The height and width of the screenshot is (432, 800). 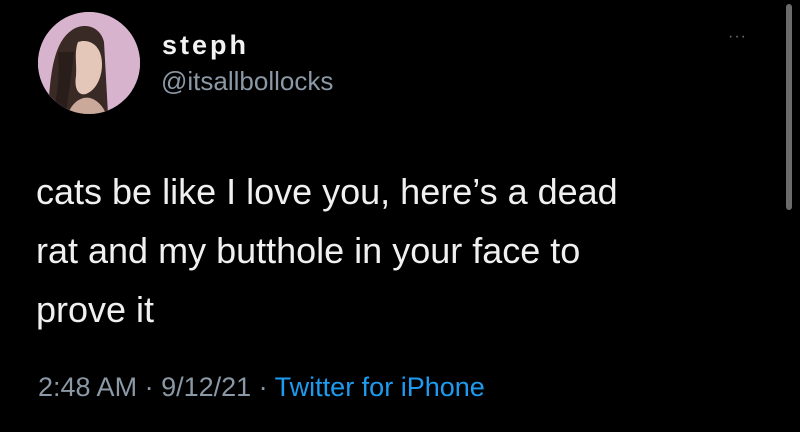 I want to click on author-name: steph, so click(x=205, y=45).